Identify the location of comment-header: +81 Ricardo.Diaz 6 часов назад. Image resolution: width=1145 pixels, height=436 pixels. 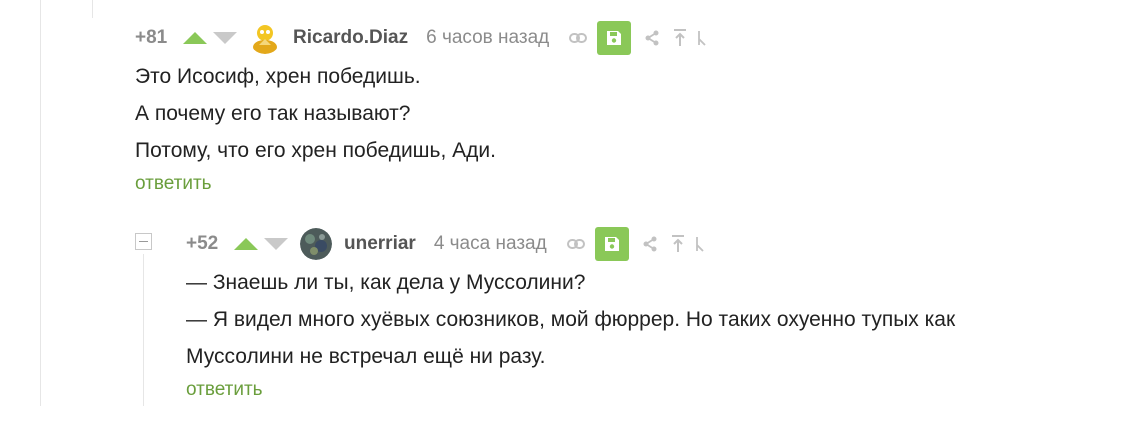
(422, 38).